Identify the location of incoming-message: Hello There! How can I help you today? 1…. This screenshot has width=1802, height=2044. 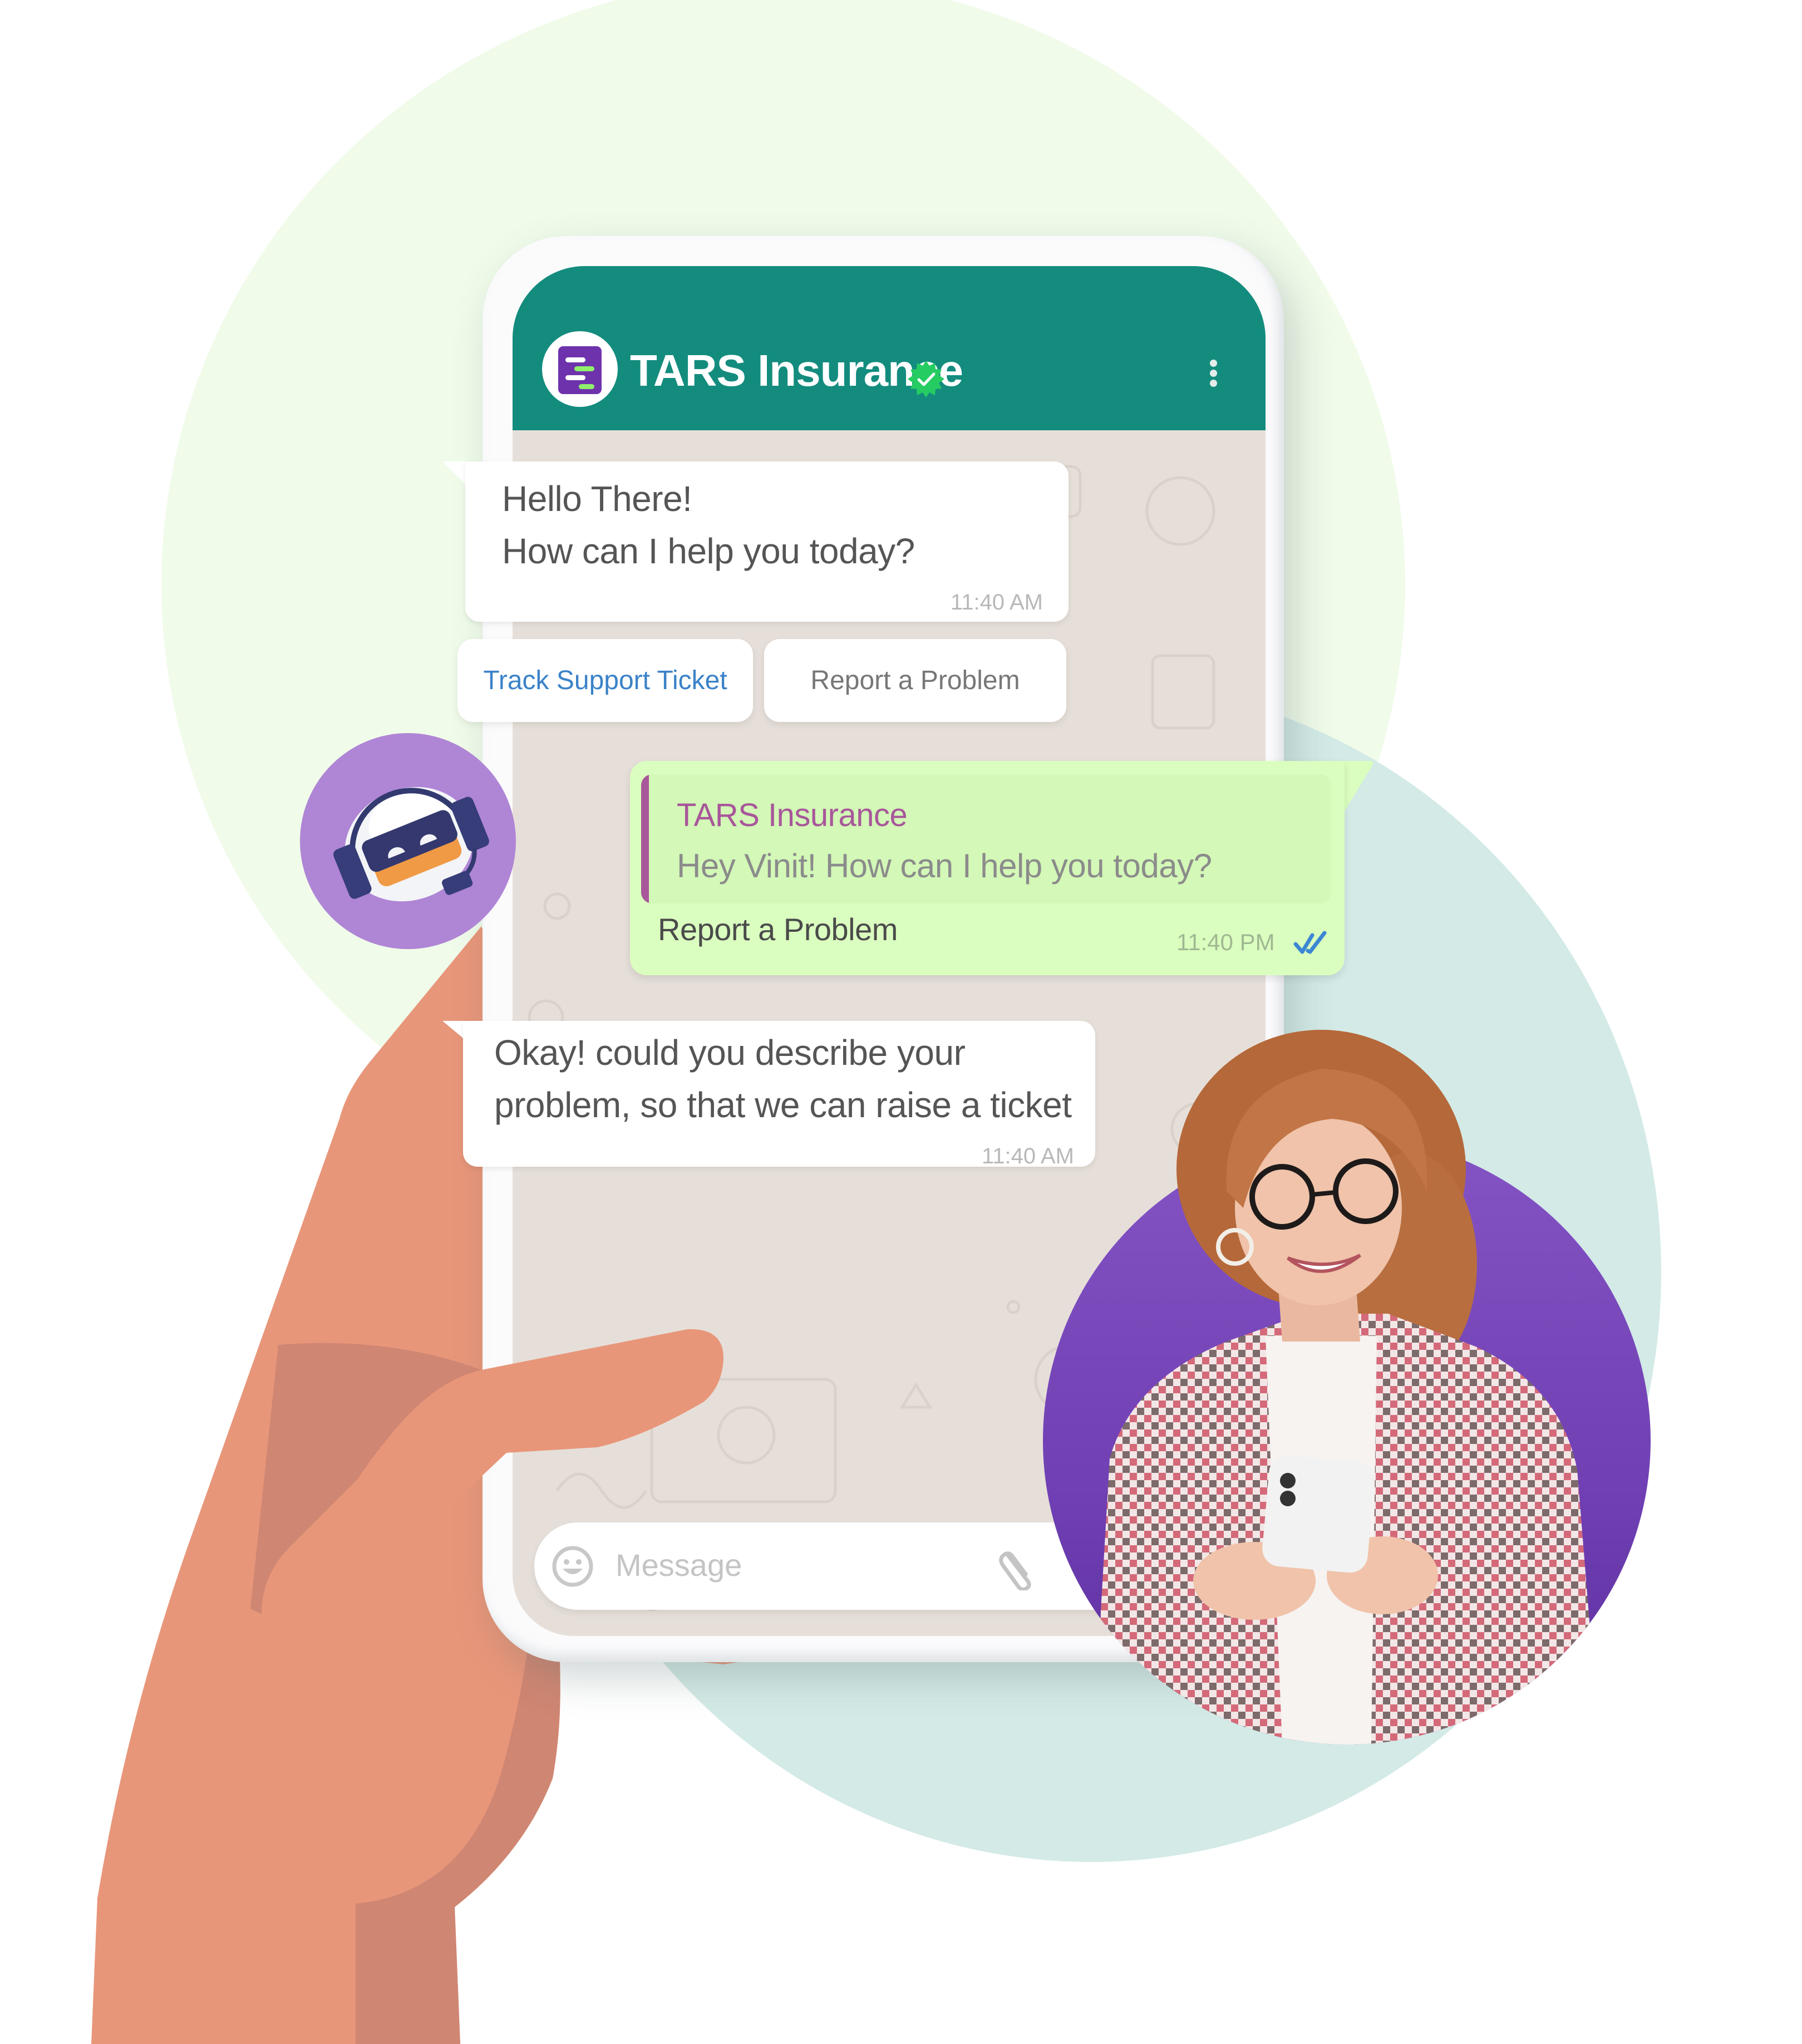
(767, 541).